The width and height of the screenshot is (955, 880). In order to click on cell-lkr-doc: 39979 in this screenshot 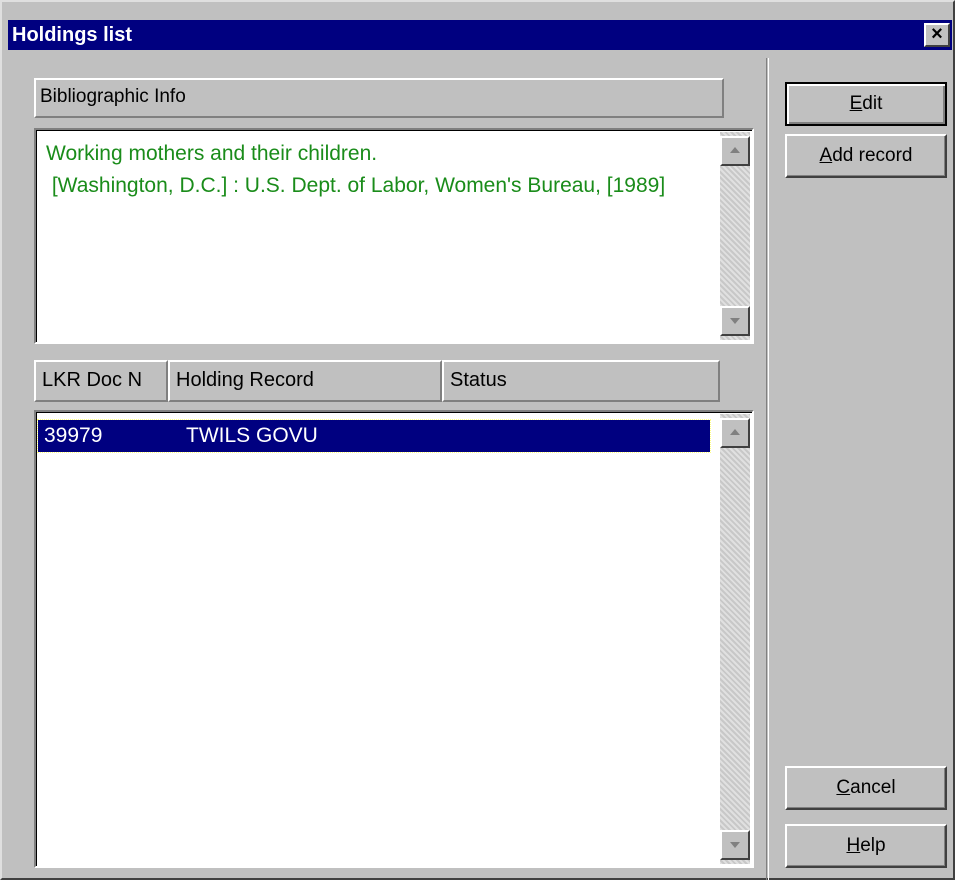, I will do `click(73, 435)`.